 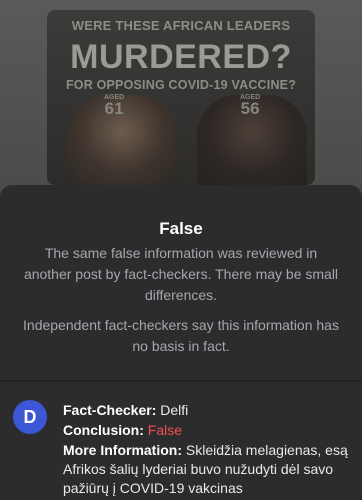 What do you see at coordinates (110, 410) in the screenshot?
I see `fact-checker-label: Fact-Checker:` at bounding box center [110, 410].